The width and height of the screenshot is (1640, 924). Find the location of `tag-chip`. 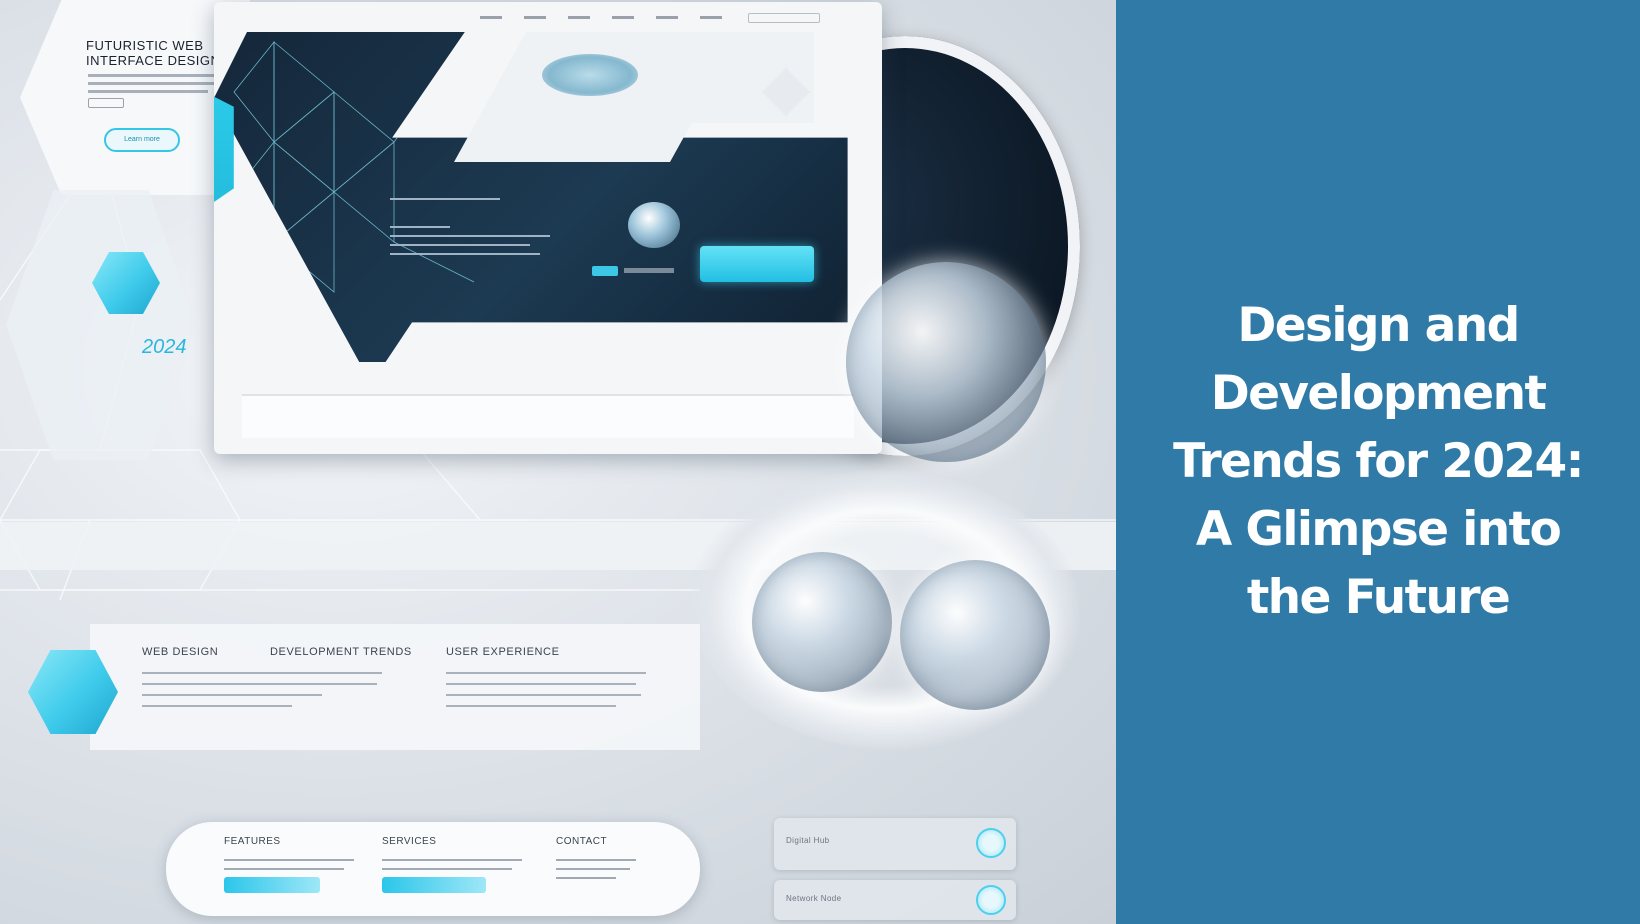

tag-chip is located at coordinates (106, 103).